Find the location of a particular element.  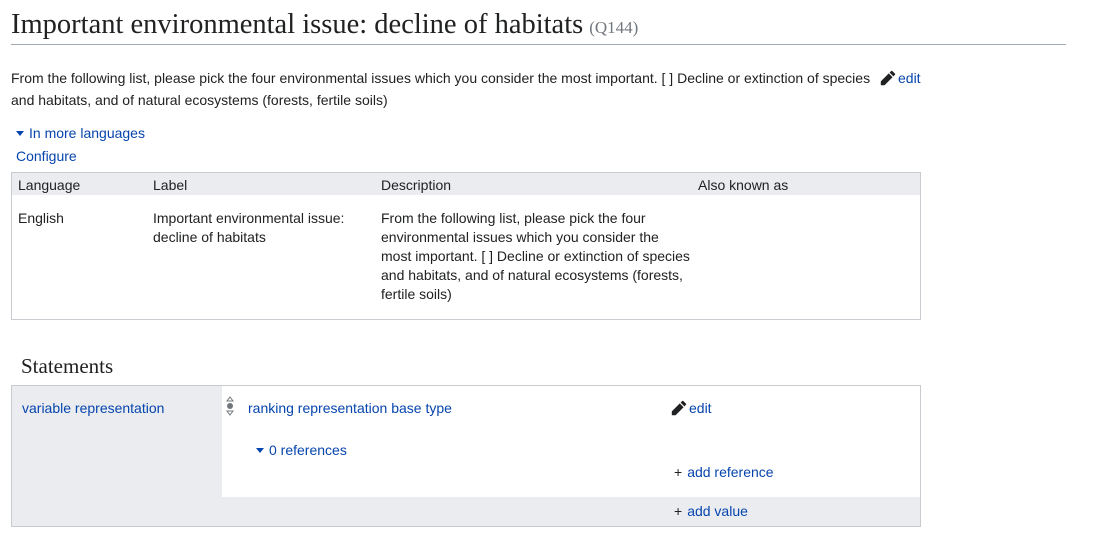

column-header-description: Description is located at coordinates (416, 185).